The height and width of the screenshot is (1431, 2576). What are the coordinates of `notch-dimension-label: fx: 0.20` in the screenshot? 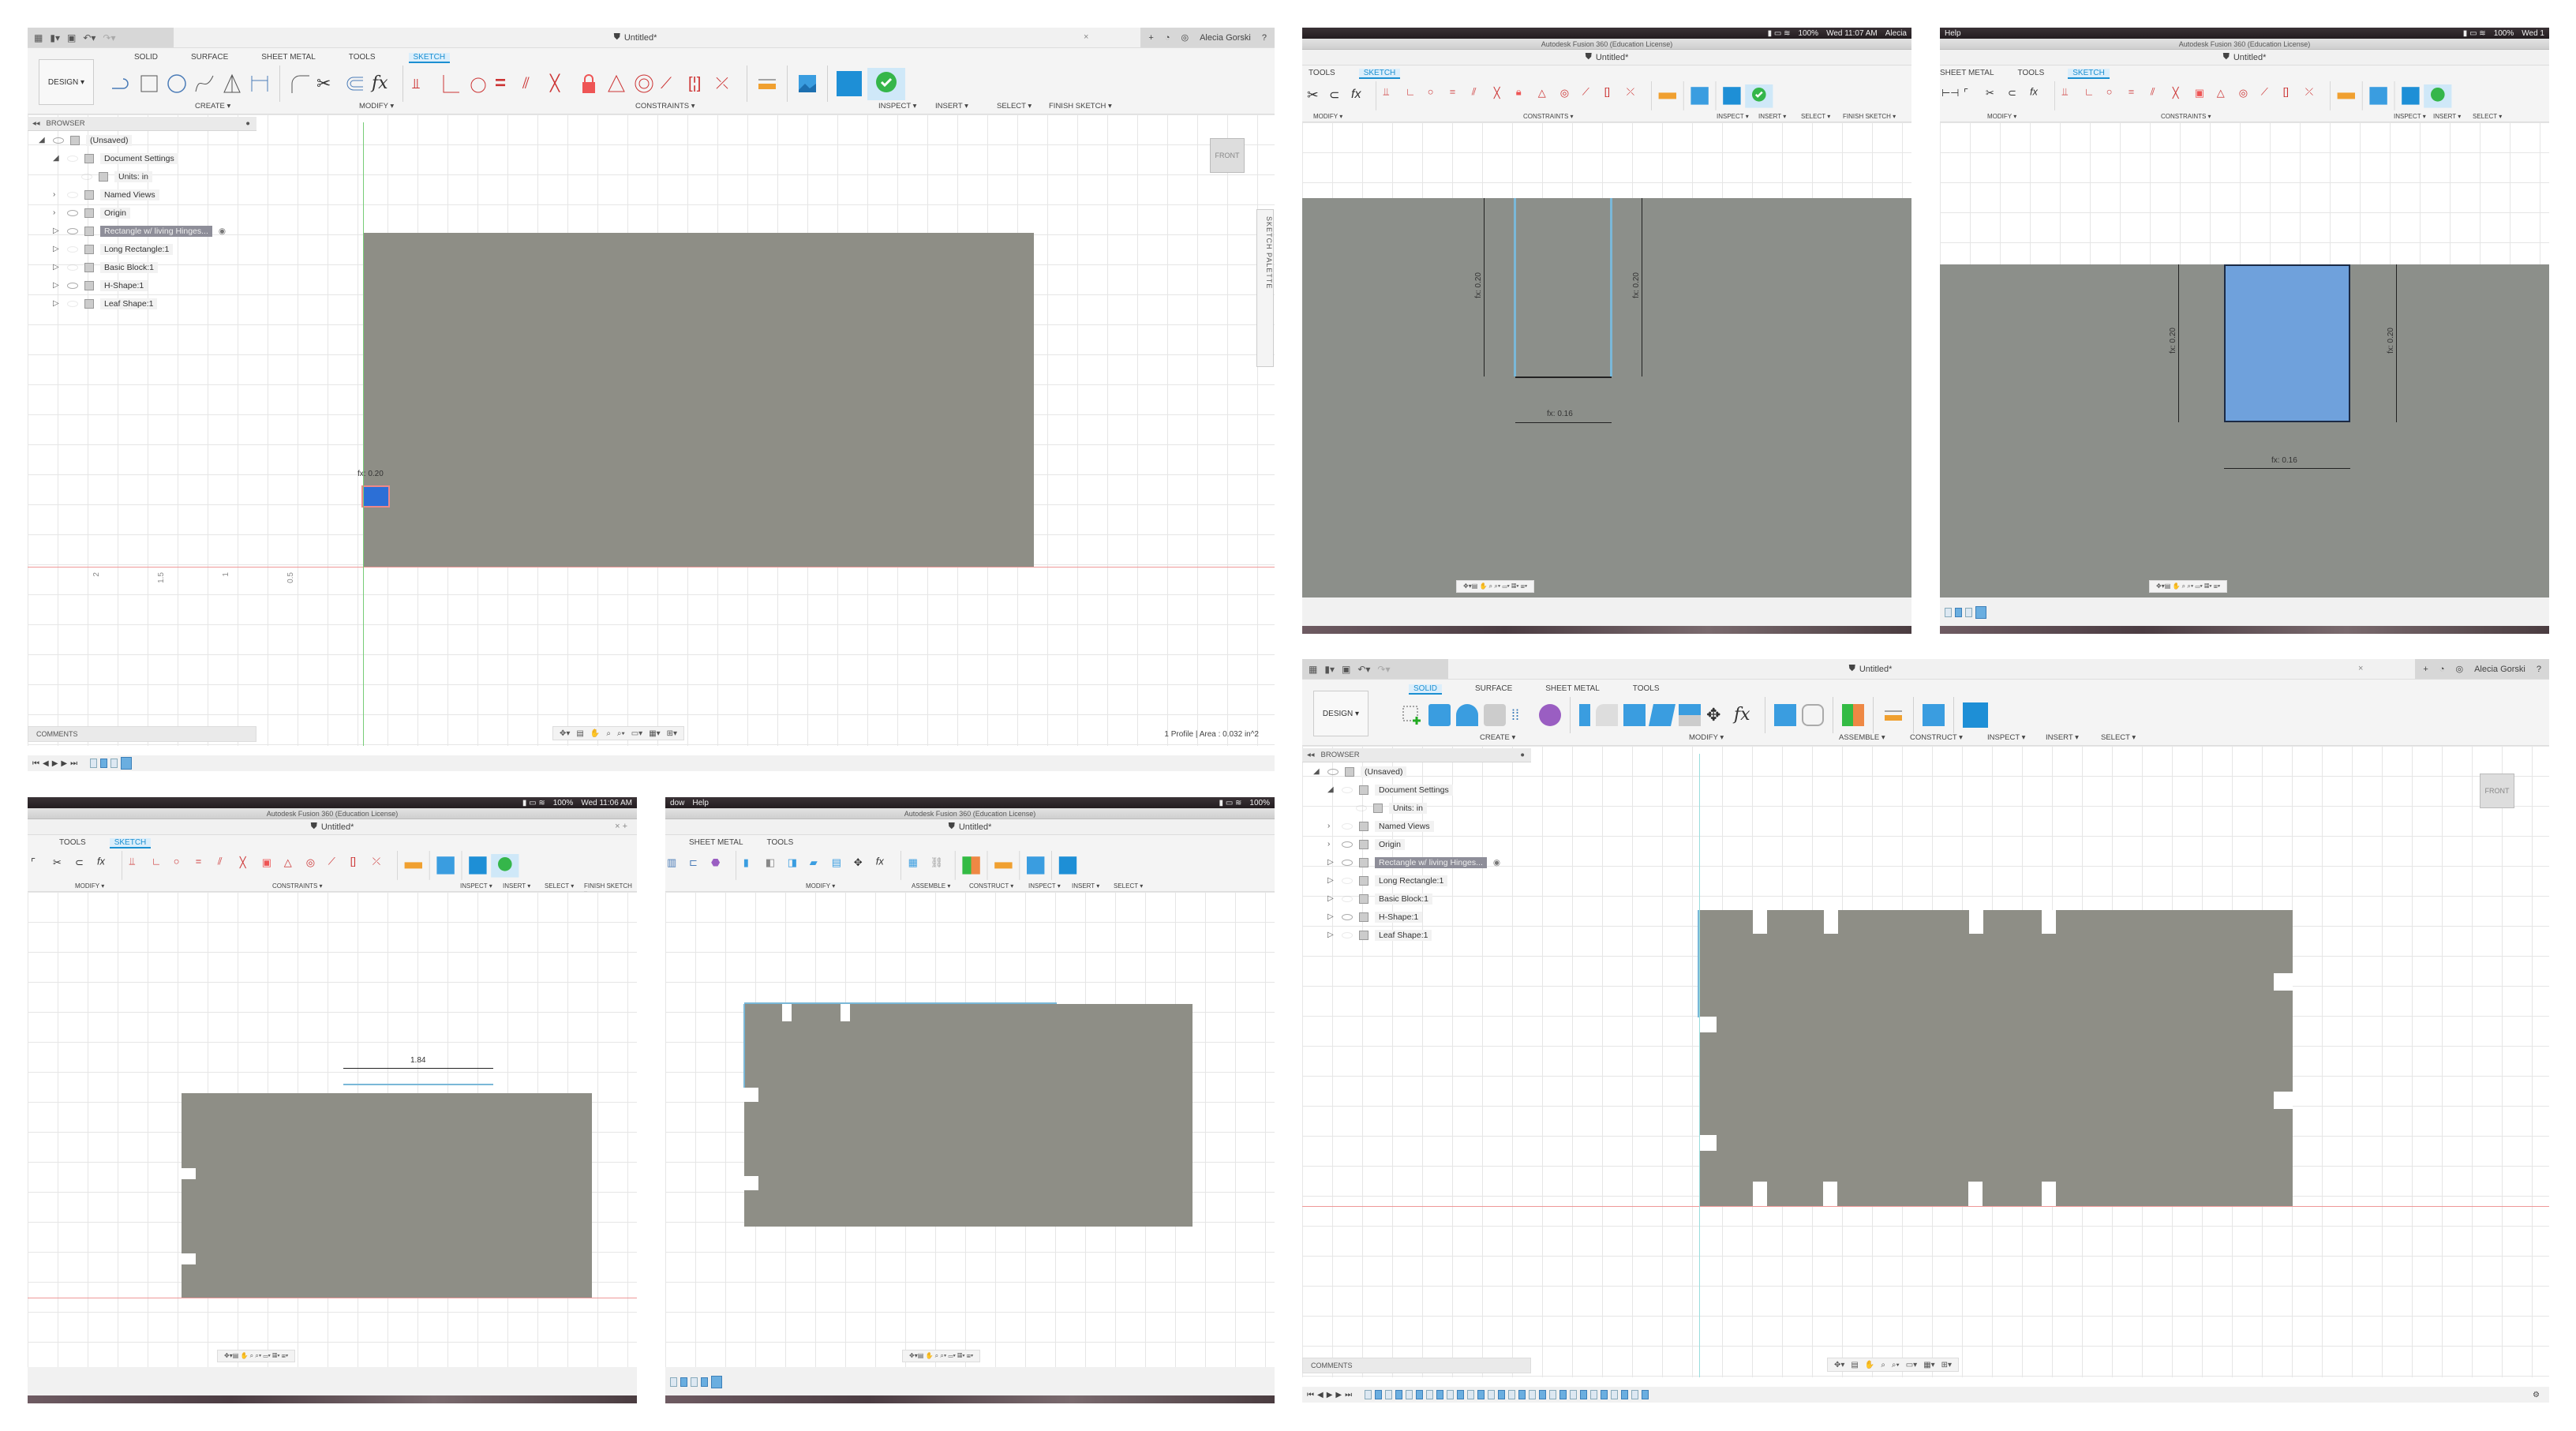 It's located at (371, 474).